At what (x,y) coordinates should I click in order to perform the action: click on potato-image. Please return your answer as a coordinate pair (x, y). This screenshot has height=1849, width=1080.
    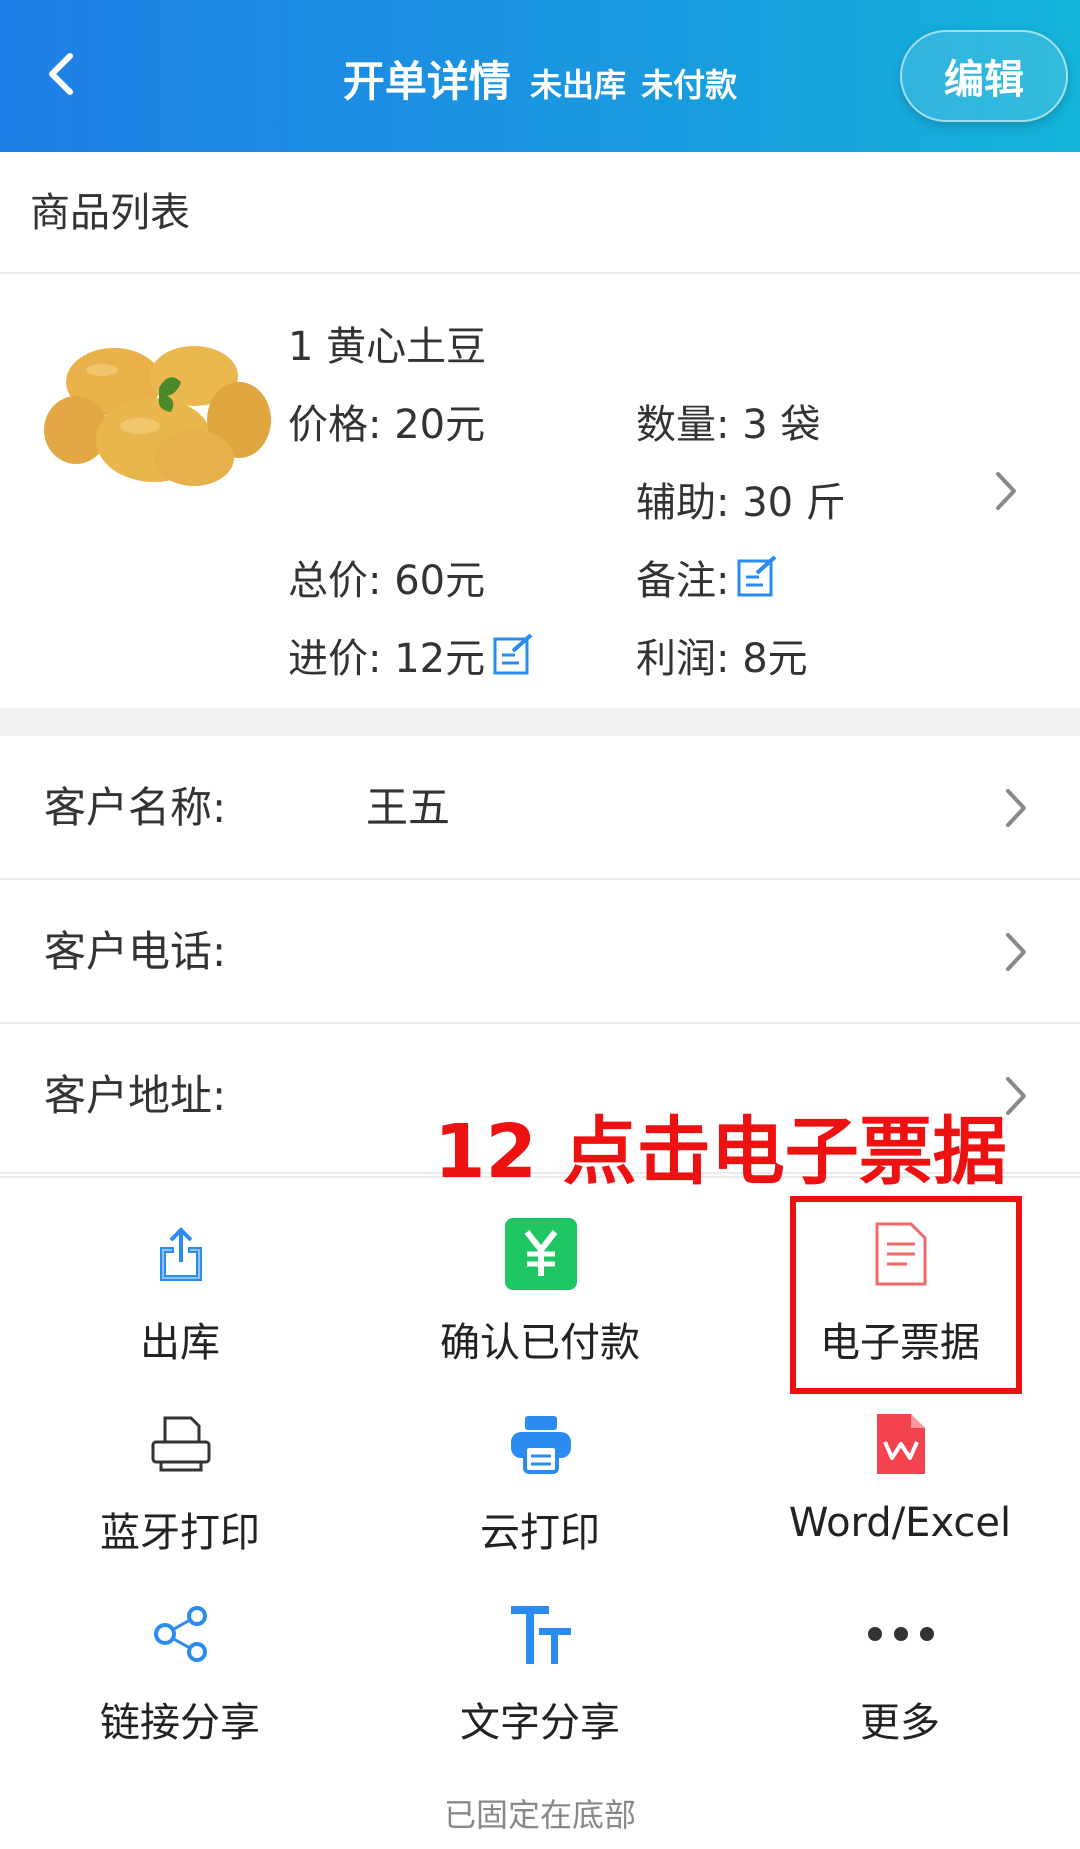
    Looking at the image, I should click on (157, 416).